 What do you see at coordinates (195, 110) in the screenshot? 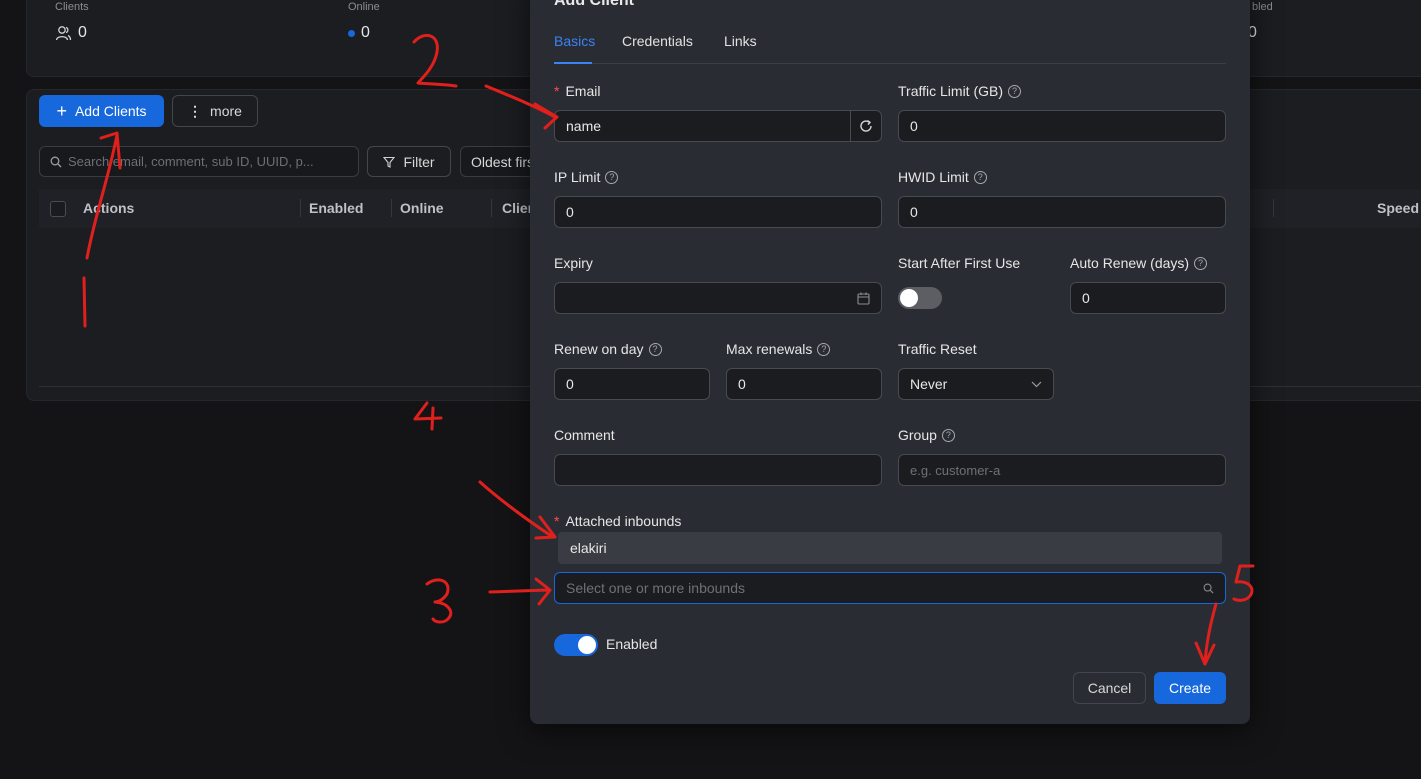
I see `more-vertical-icon: ⋮` at bounding box center [195, 110].